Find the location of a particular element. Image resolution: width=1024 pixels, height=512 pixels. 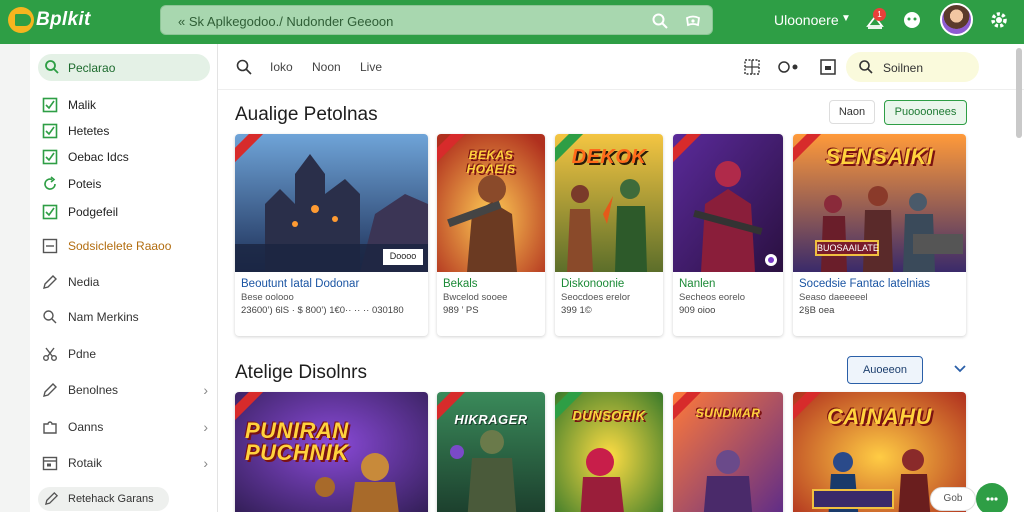

gamepad-icon is located at coordinates (693, 21).